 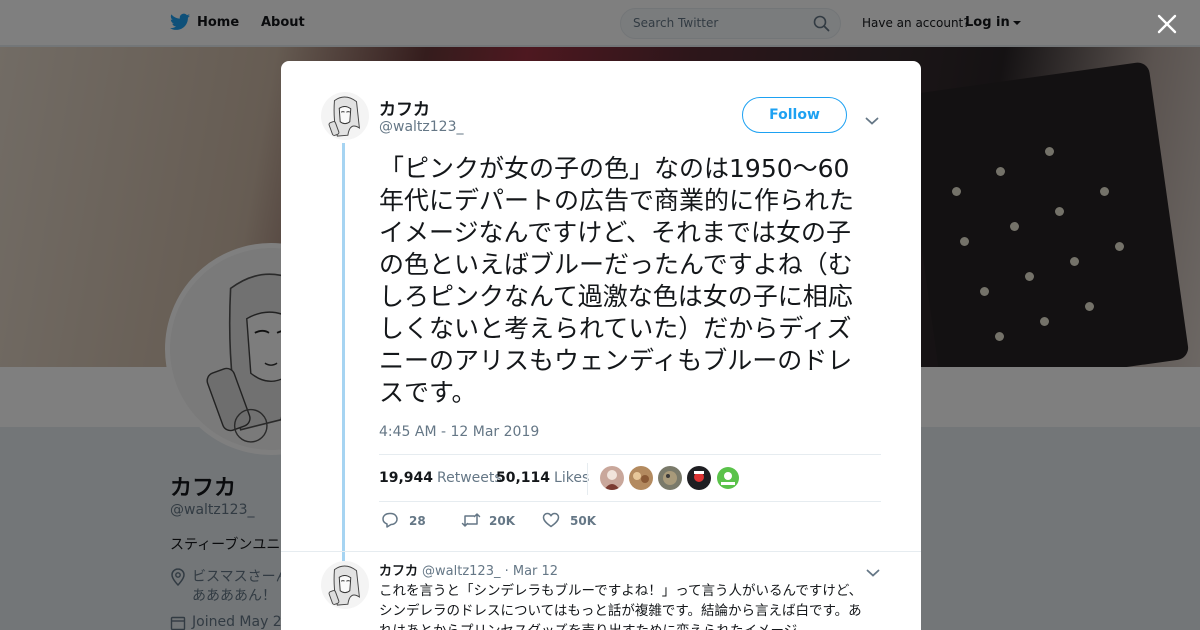 What do you see at coordinates (345, 585) in the screenshot?
I see `reply-author-avatar` at bounding box center [345, 585].